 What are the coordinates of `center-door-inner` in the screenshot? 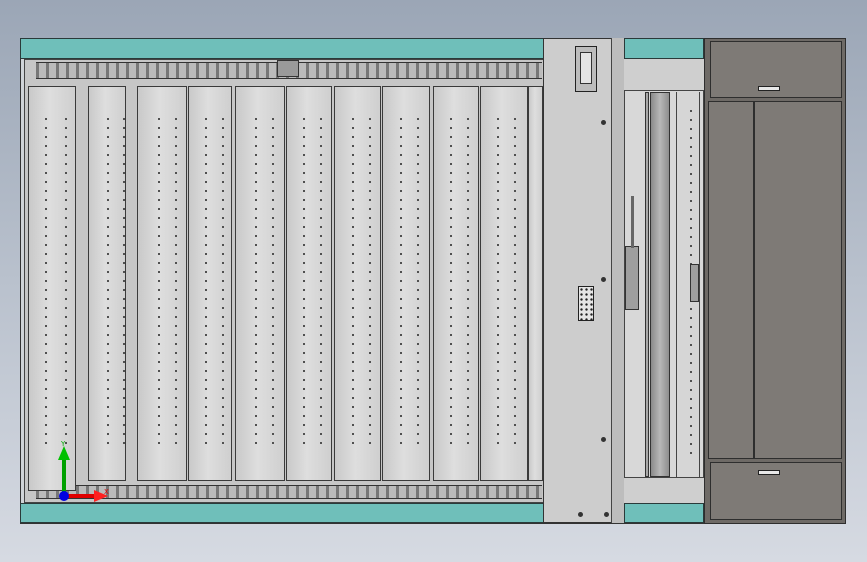 It's located at (617, 280).